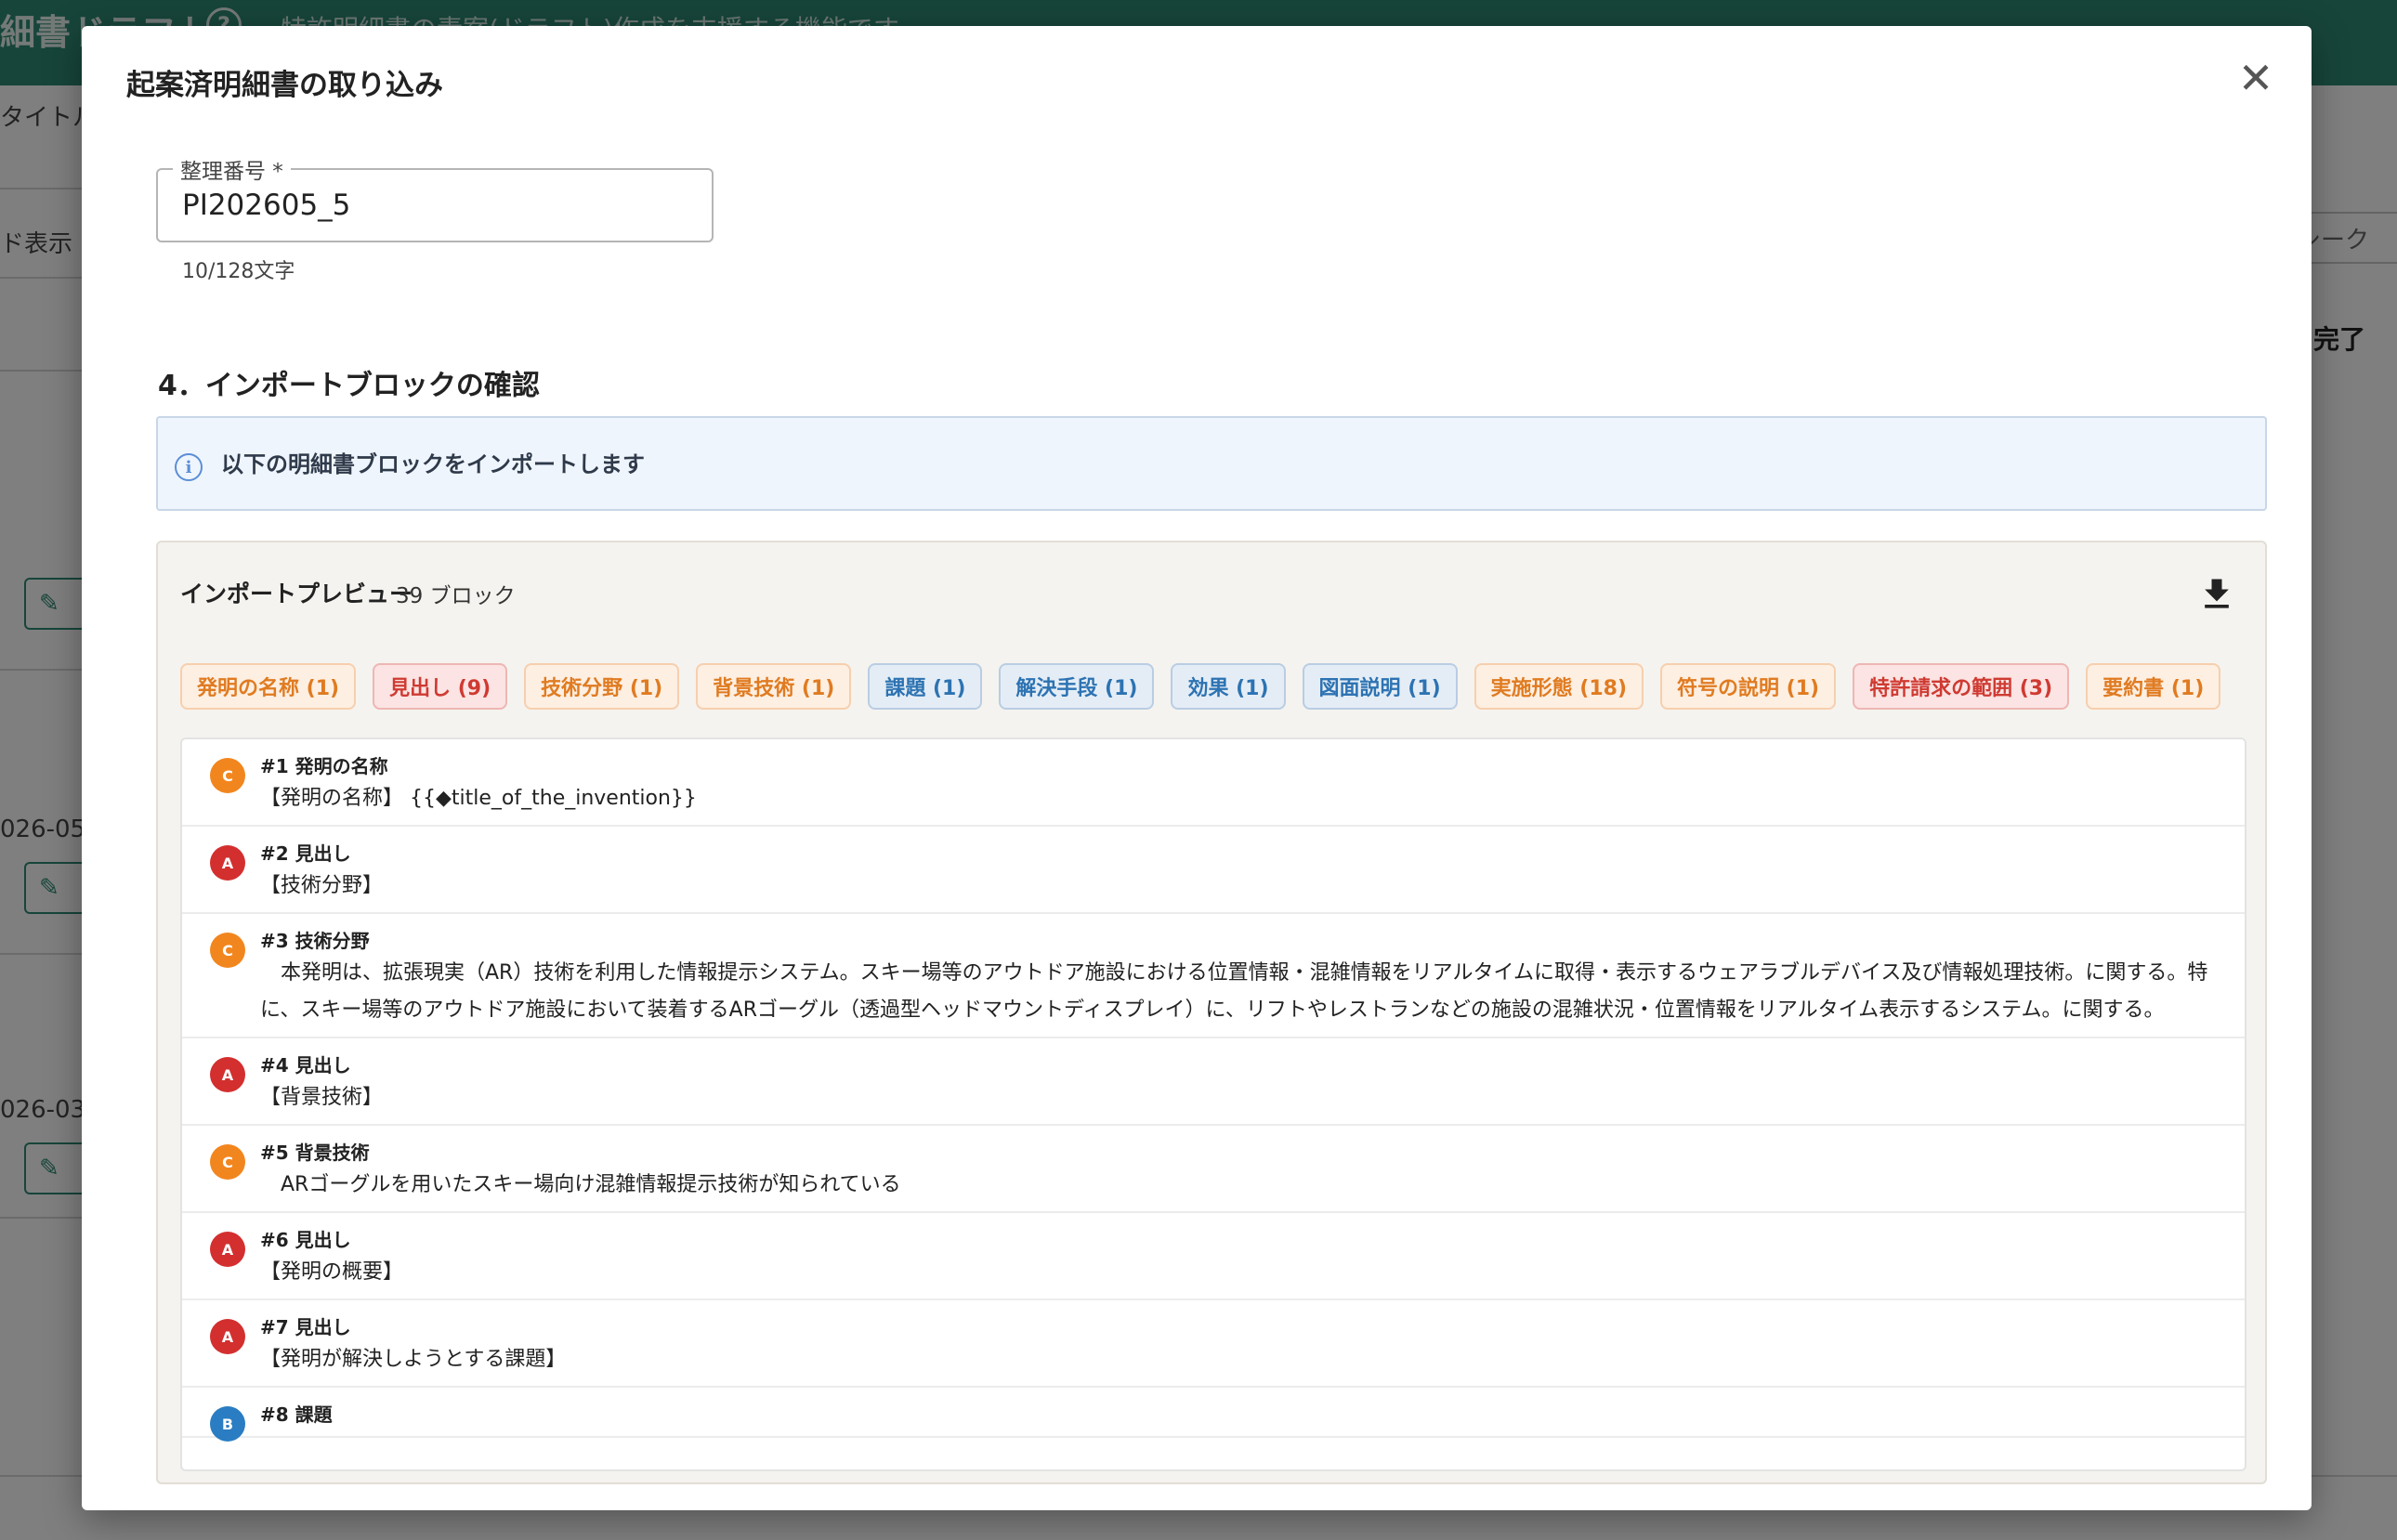 This screenshot has width=2397, height=1540. I want to click on reference-number-input, so click(433, 205).